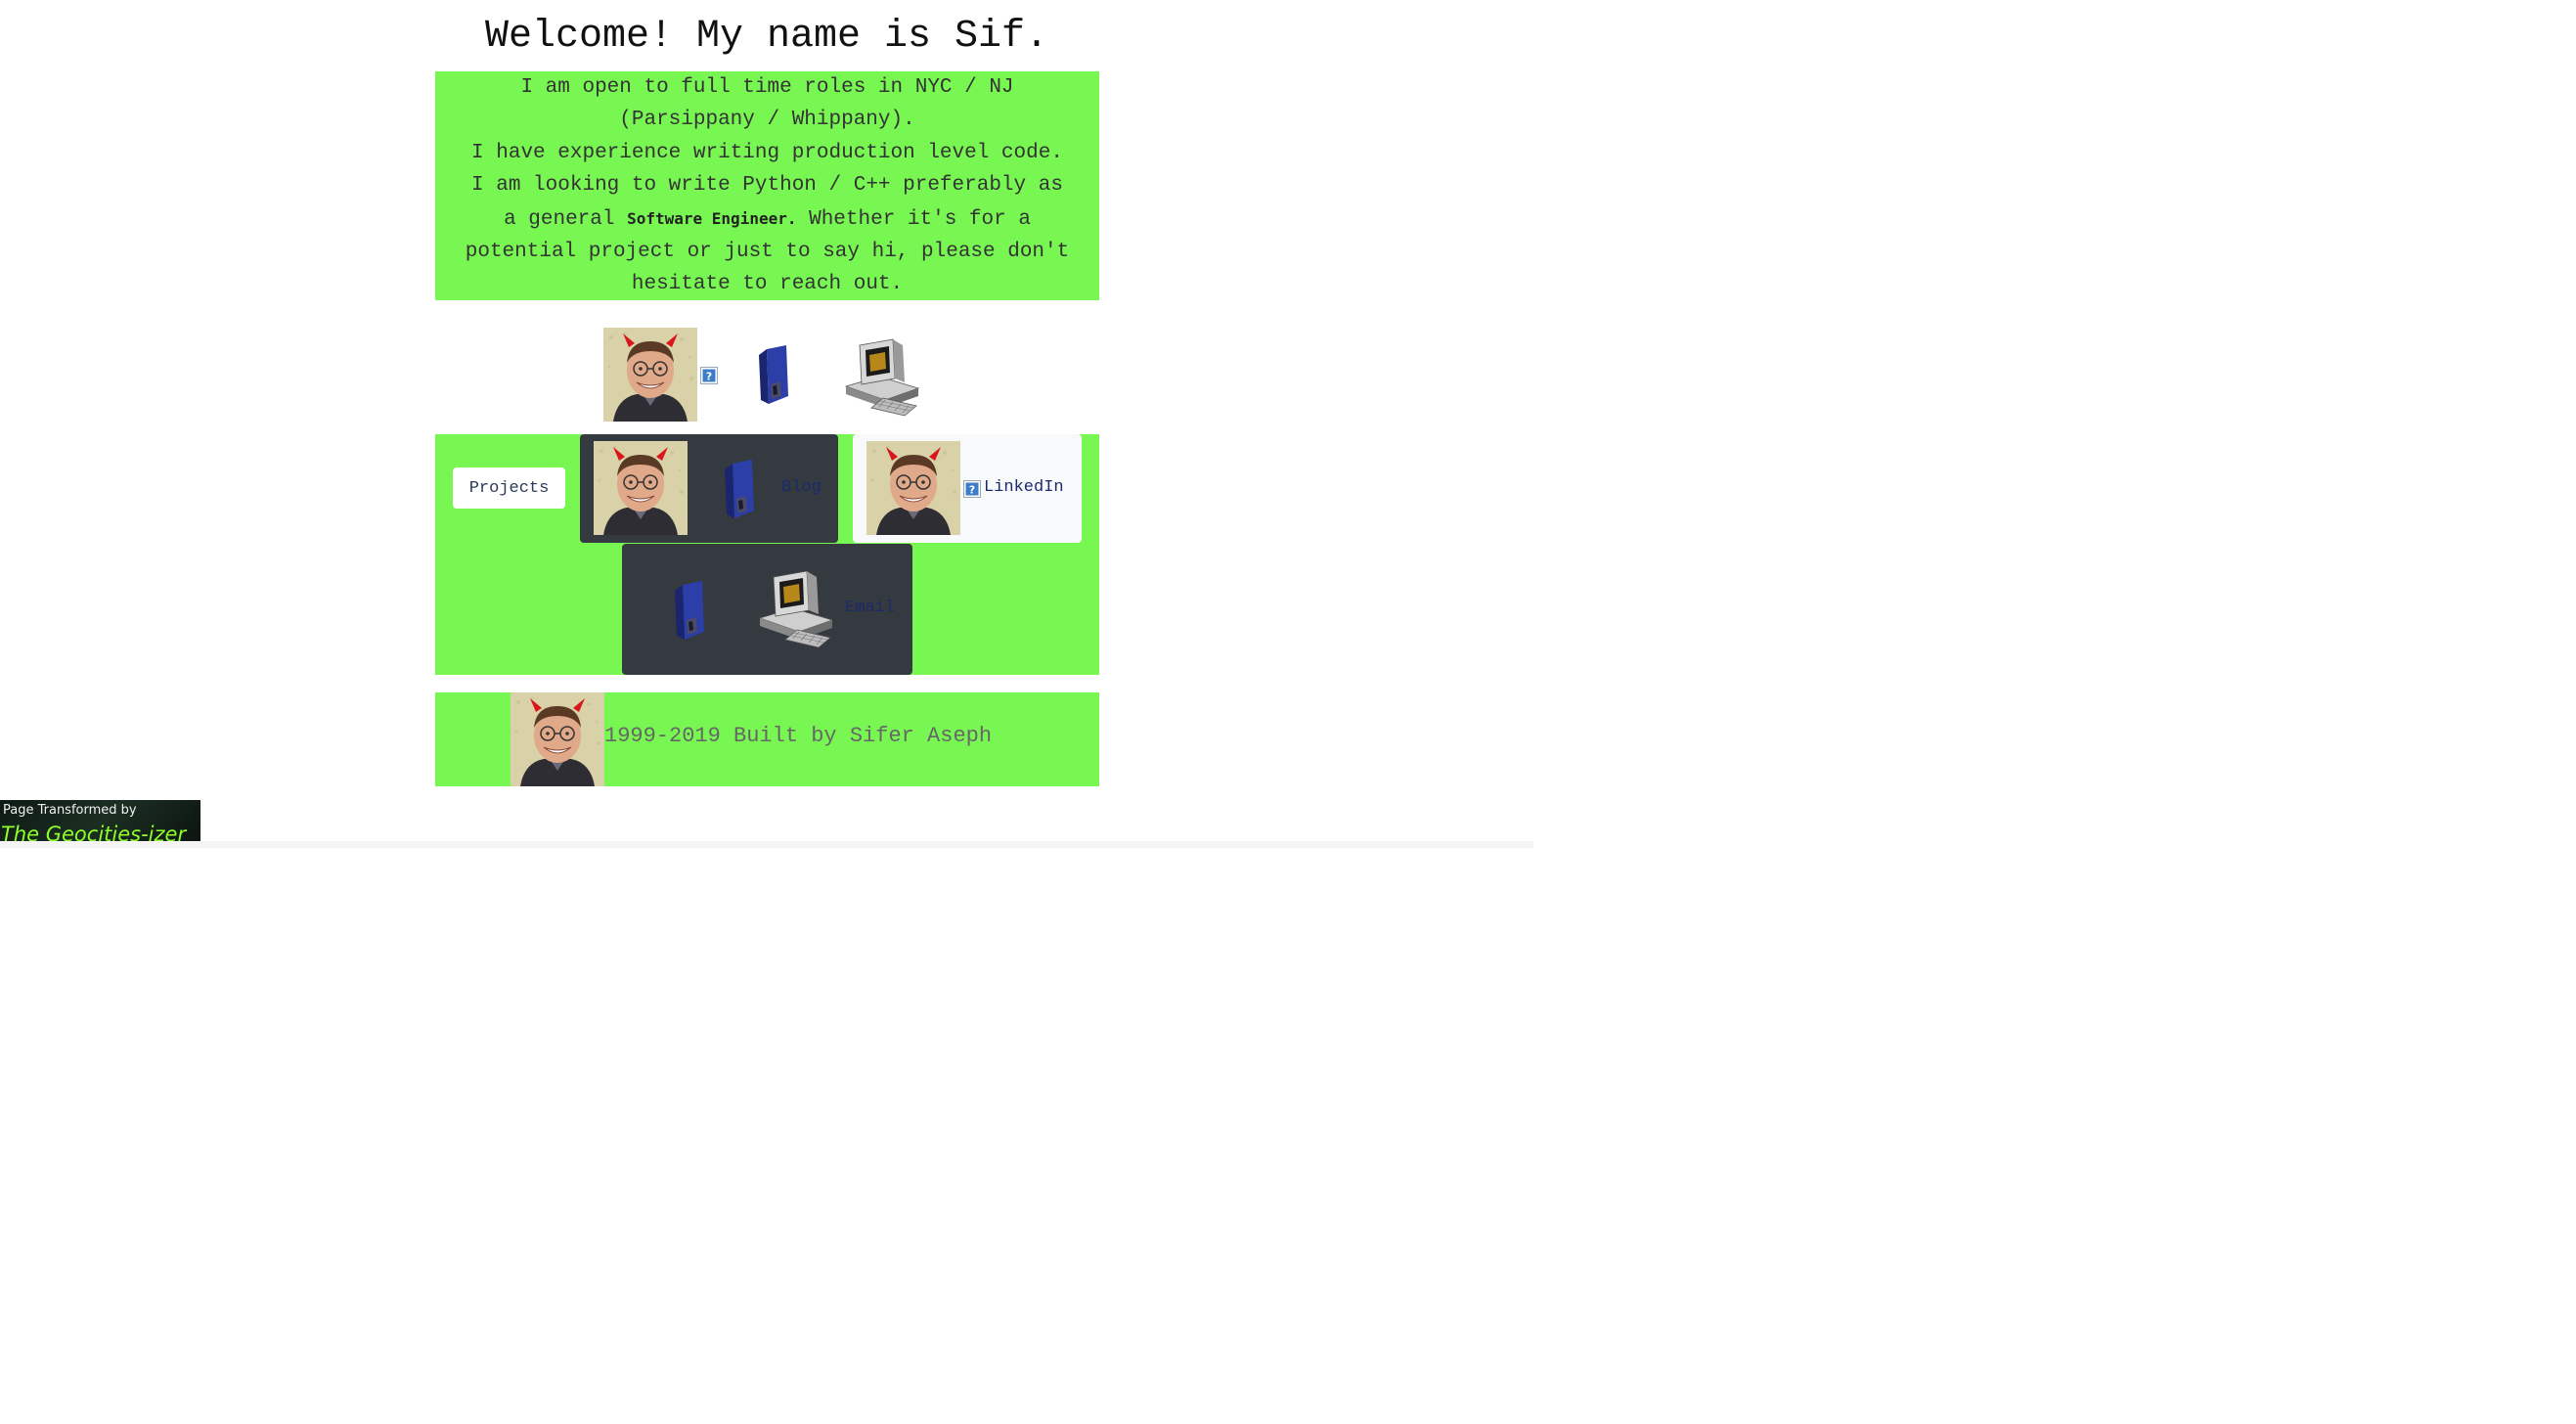  Describe the element at coordinates (70, 810) in the screenshot. I see `badge-caption: Page Transformed by` at that location.